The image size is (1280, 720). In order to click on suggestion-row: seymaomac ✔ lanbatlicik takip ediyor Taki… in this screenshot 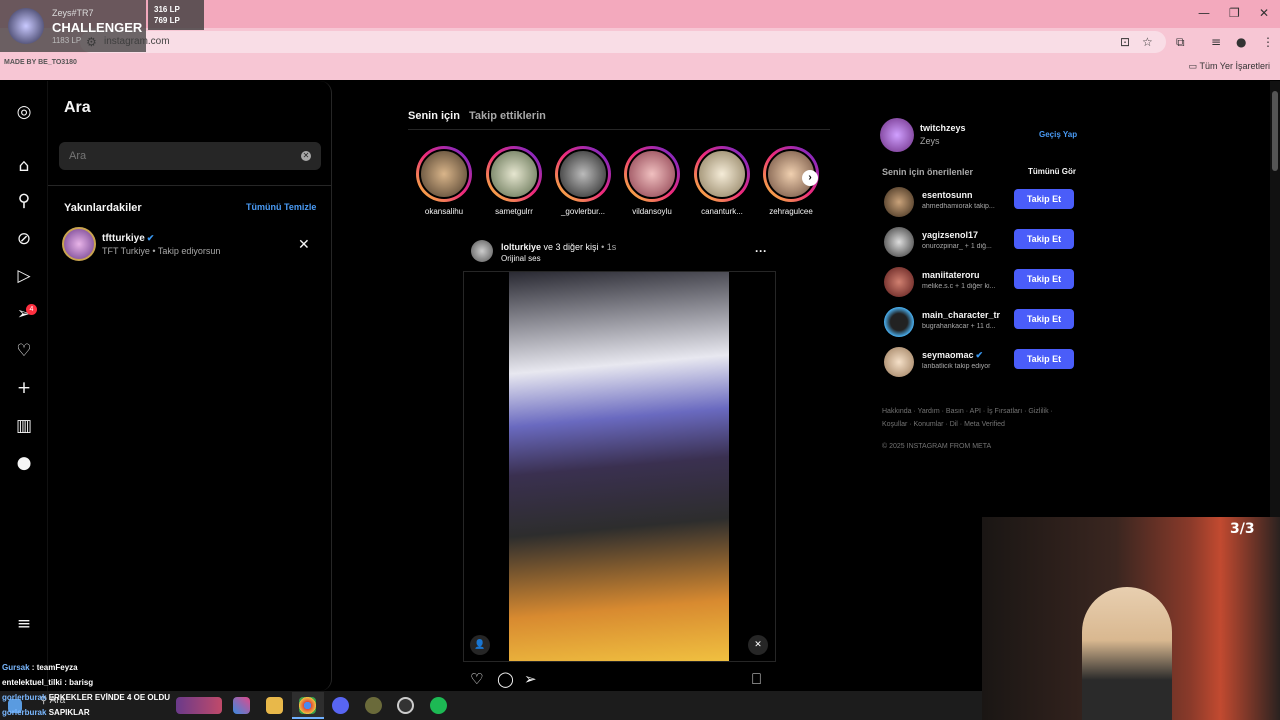, I will do `click(979, 363)`.